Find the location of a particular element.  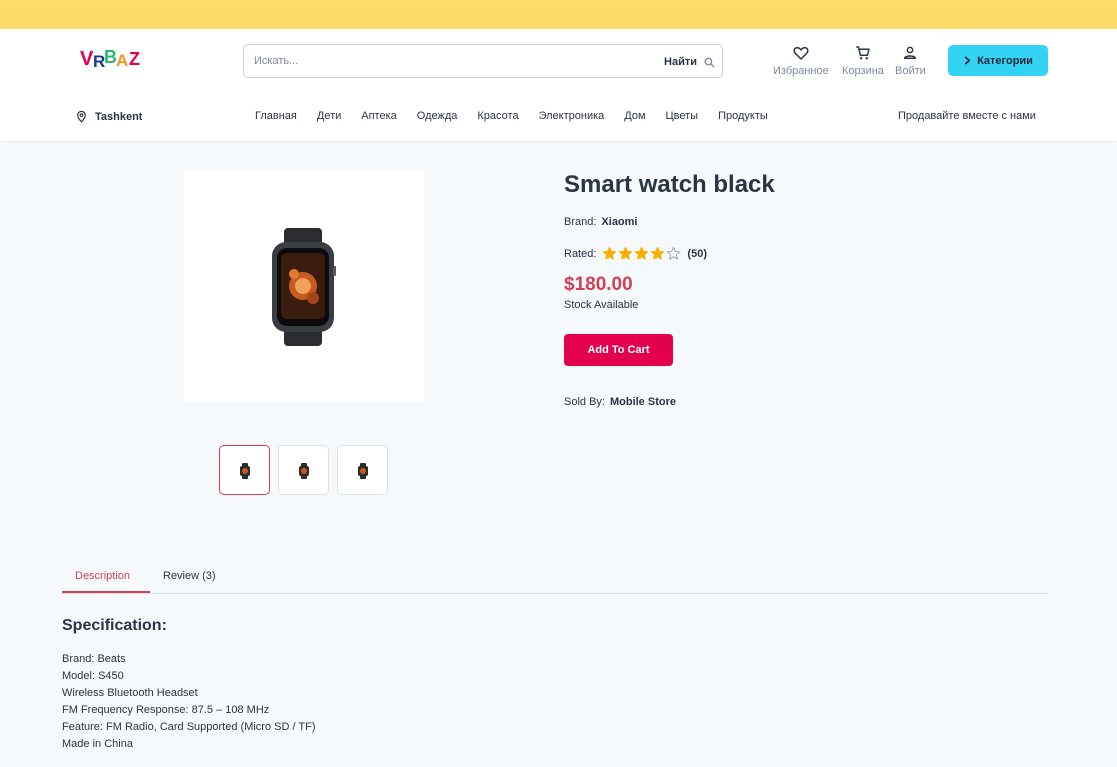

spec-line: FM Frequency Response: 87.5 – 108 MHz is located at coordinates (166, 710).